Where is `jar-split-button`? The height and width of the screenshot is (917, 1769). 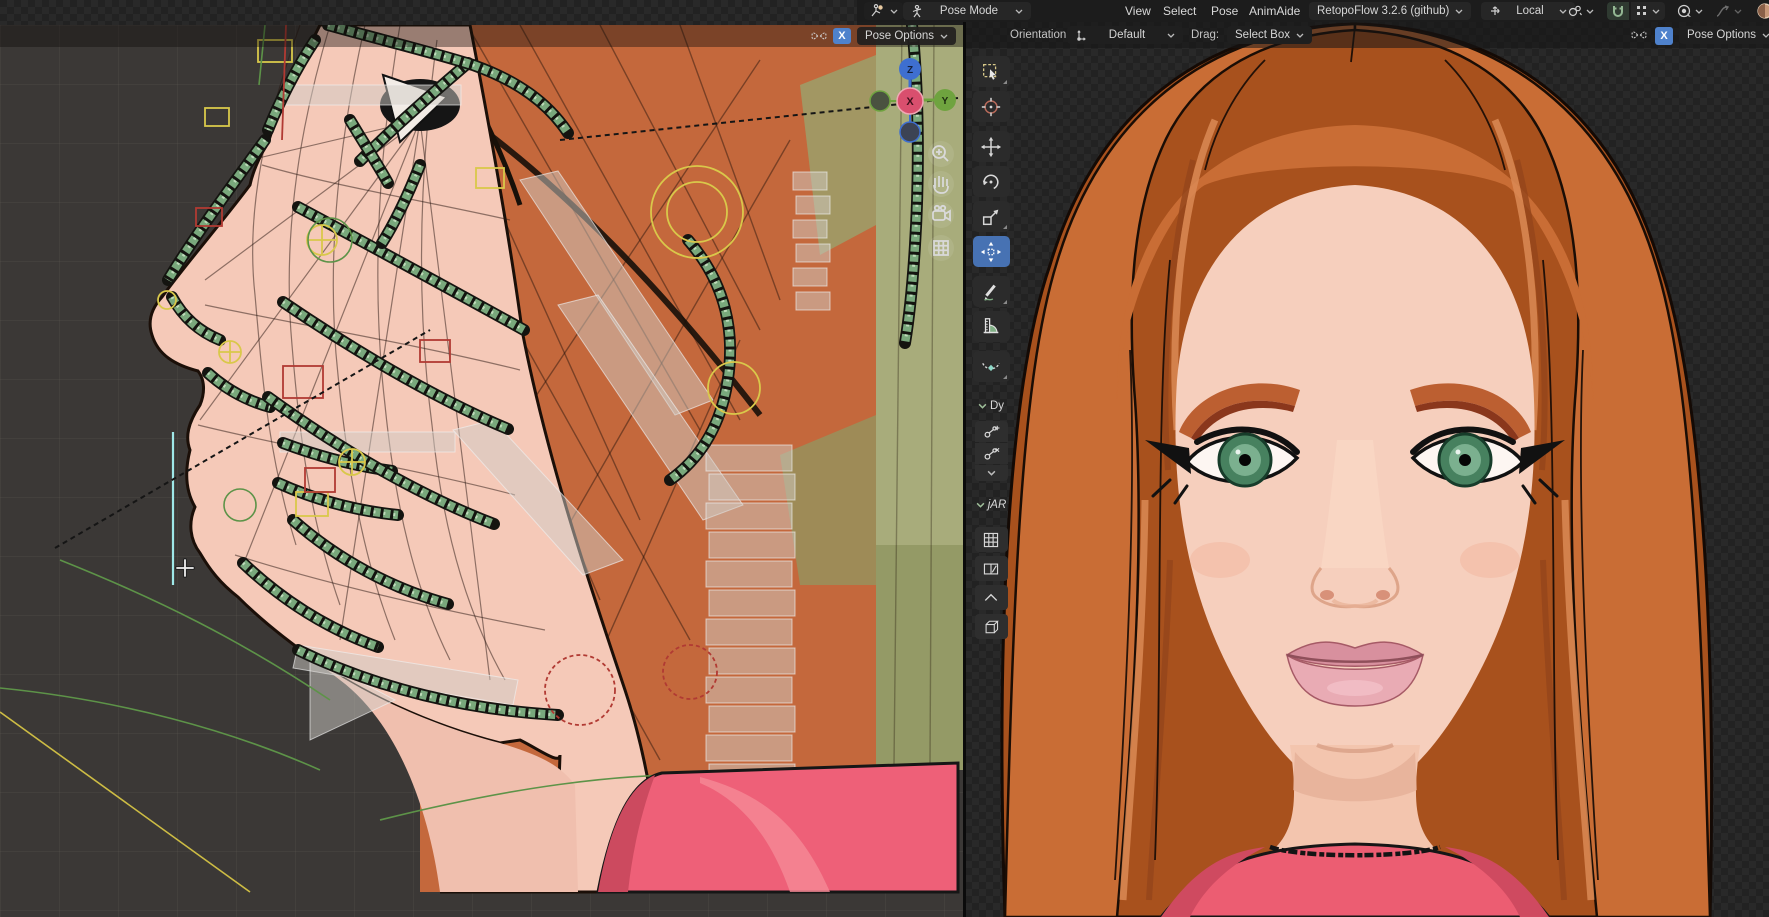 jar-split-button is located at coordinates (991, 568).